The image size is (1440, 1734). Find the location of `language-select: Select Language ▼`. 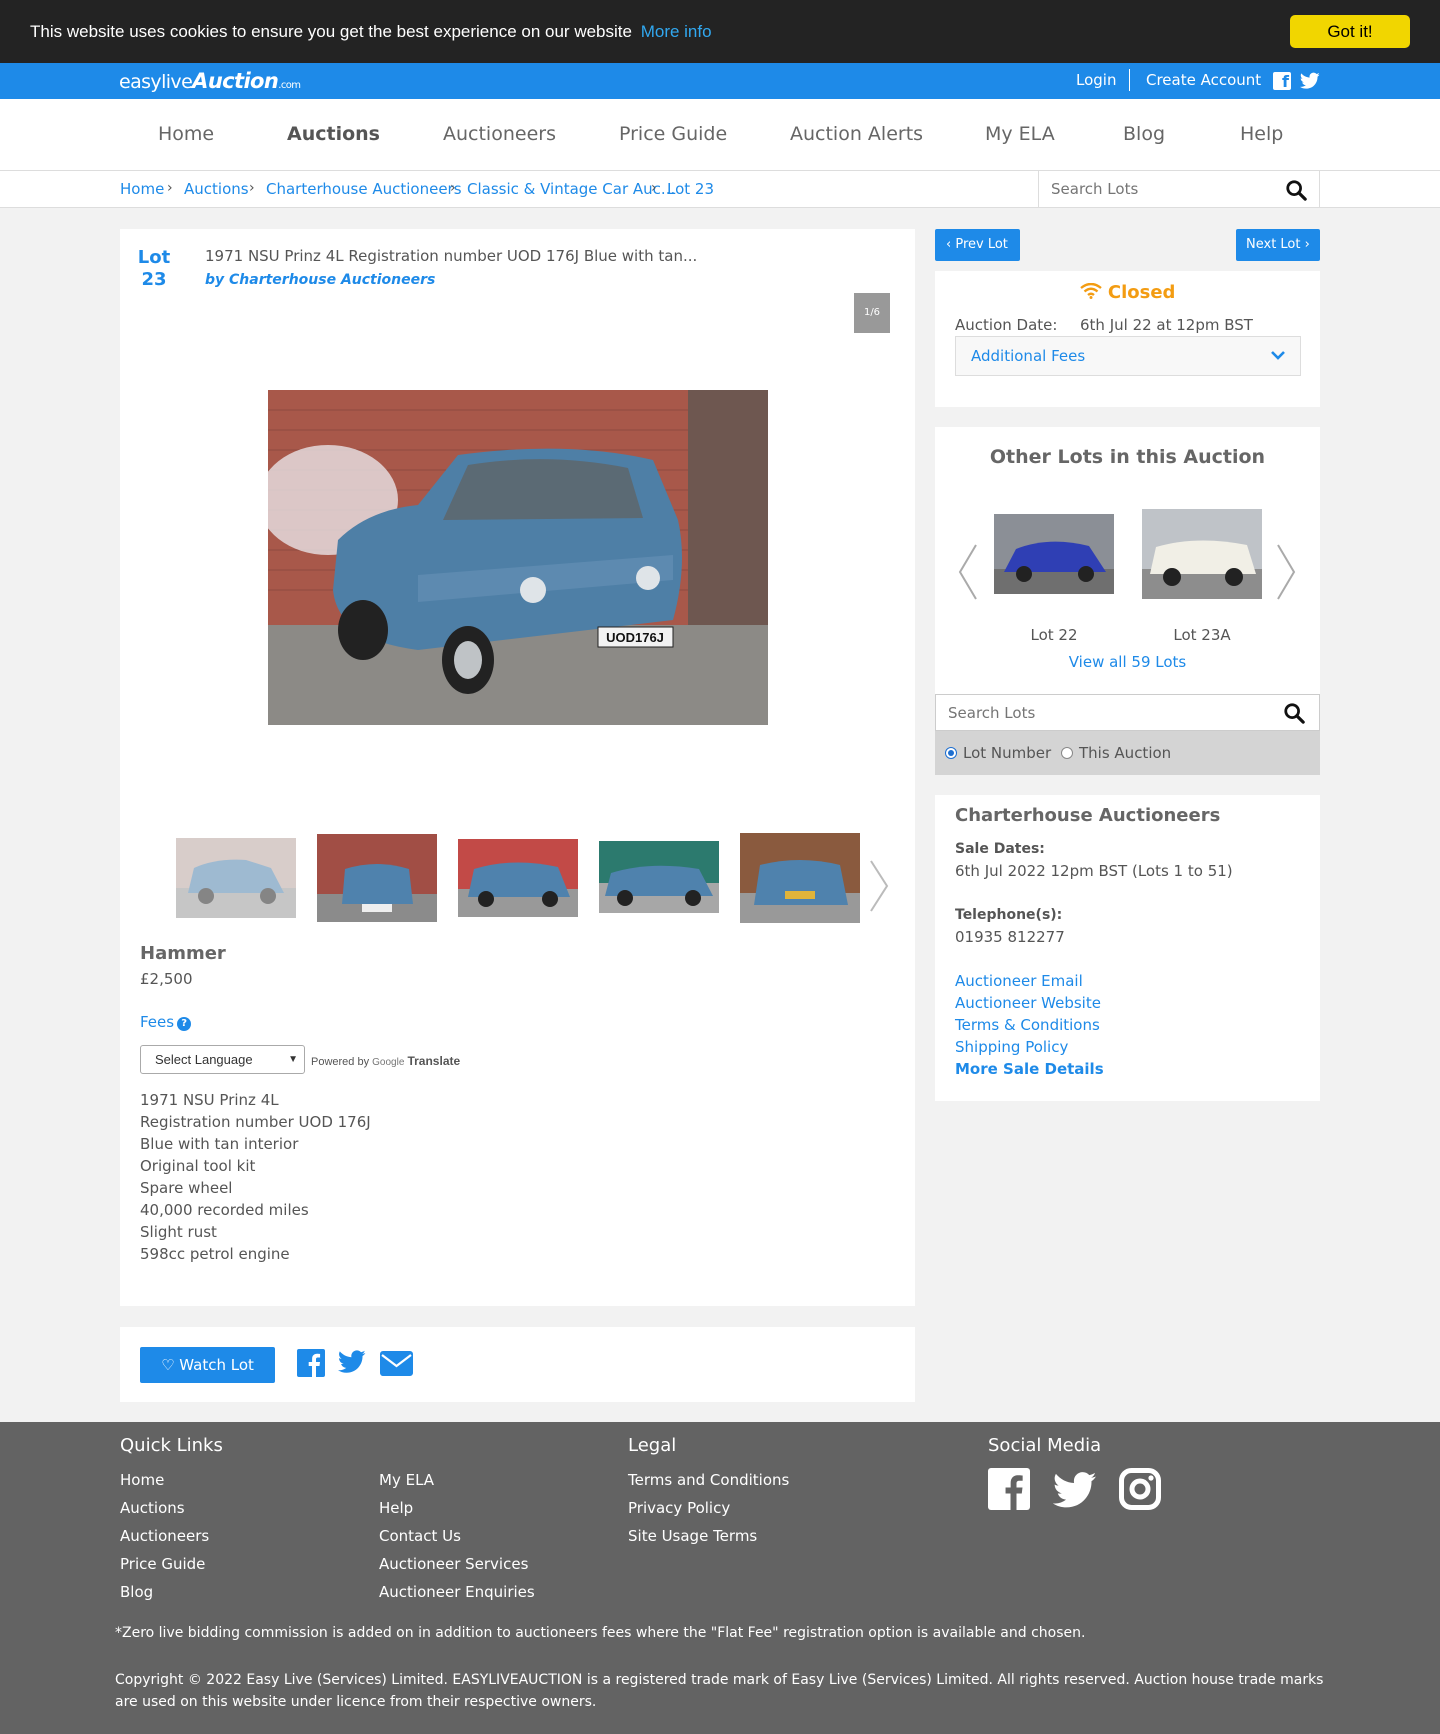

language-select: Select Language ▼ is located at coordinates (222, 1059).